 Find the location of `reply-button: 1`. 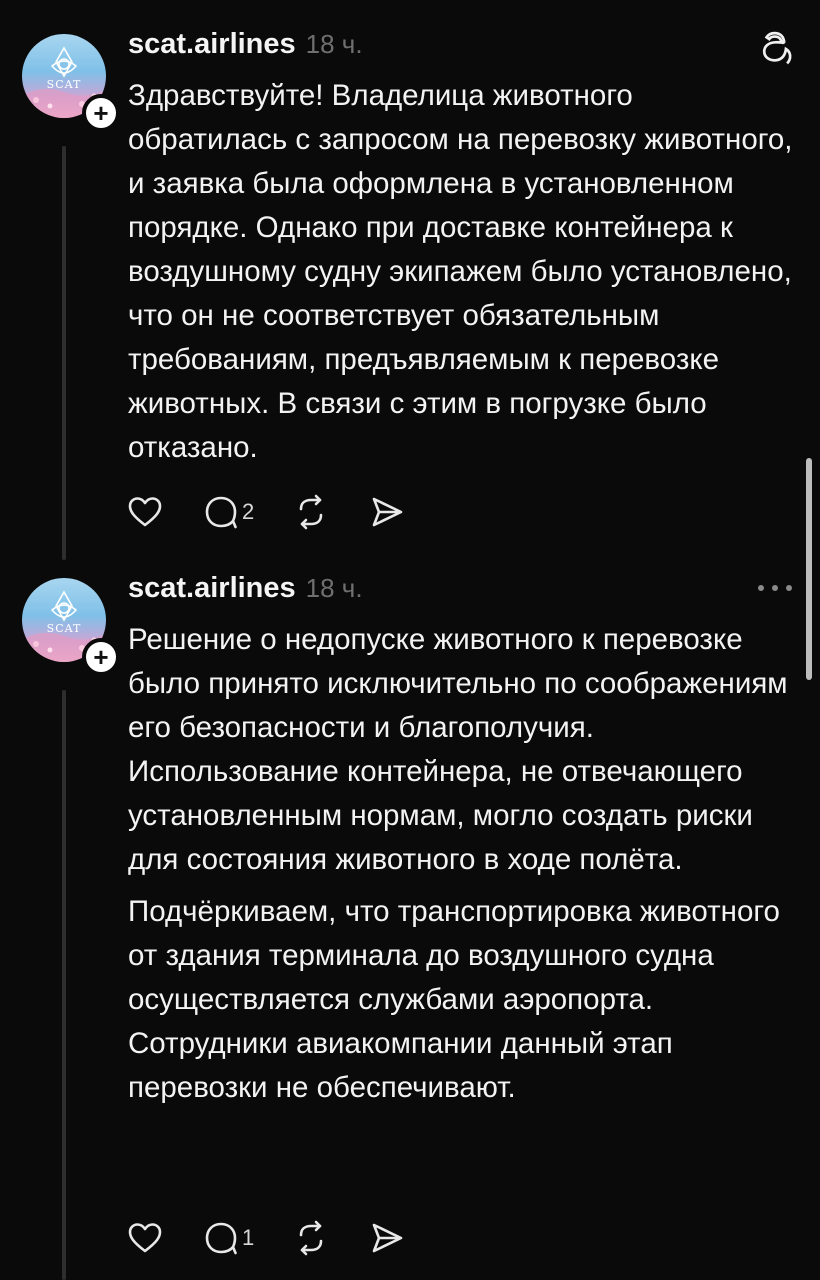

reply-button: 1 is located at coordinates (228, 1238).